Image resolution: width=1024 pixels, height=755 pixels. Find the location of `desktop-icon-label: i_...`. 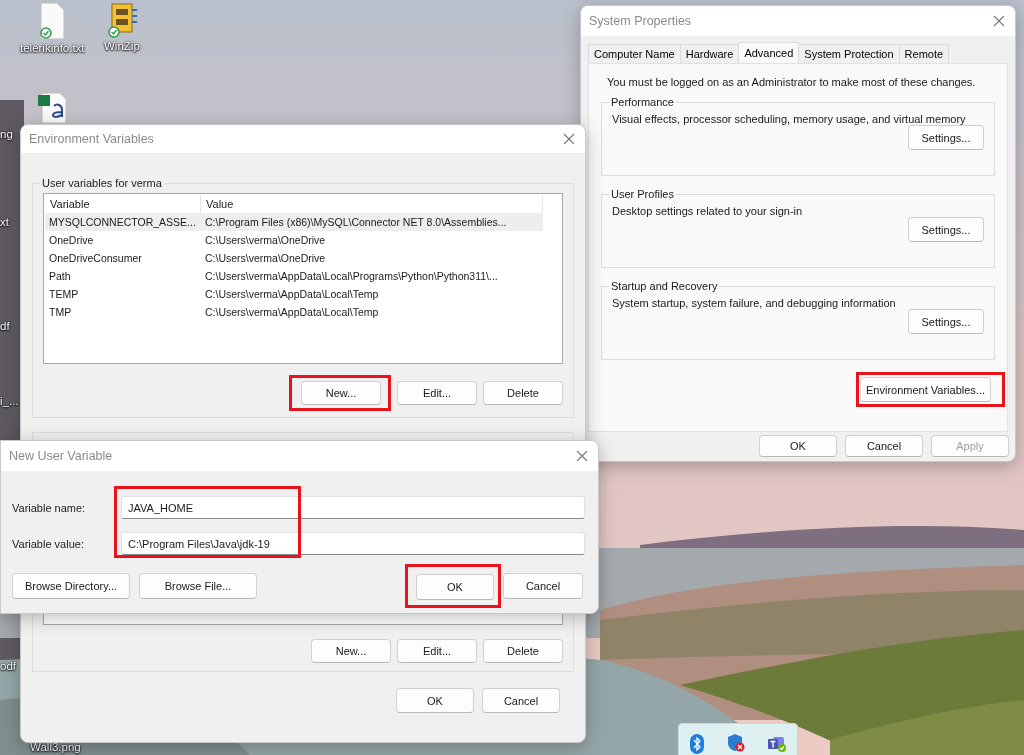

desktop-icon-label: i_... is located at coordinates (9, 401).